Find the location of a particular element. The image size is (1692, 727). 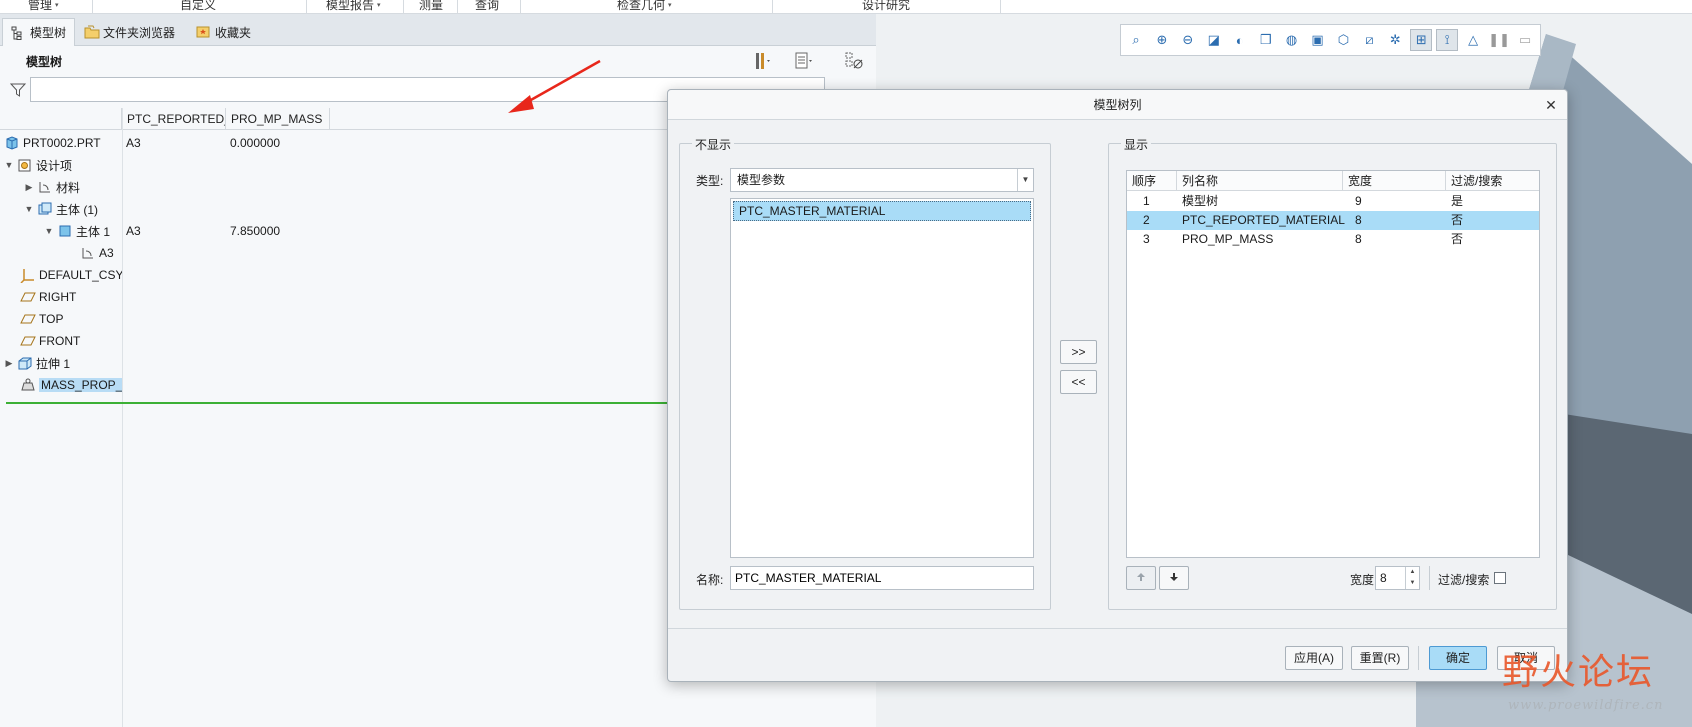

ribbon-manage-menu: 管理 ▾ is located at coordinates (43, 6).